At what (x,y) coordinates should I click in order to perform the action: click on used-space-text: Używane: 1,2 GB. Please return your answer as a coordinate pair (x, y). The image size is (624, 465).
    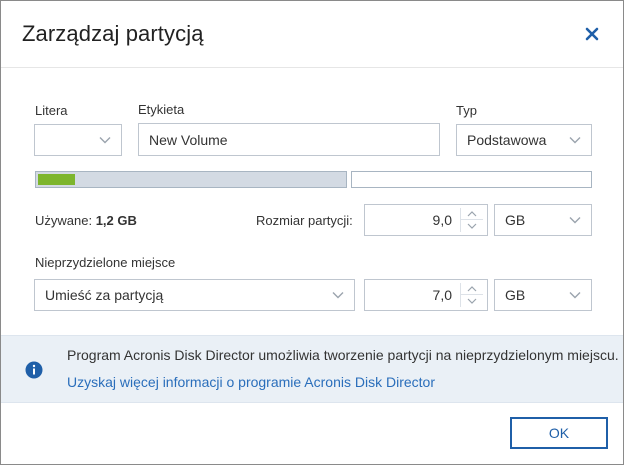
    Looking at the image, I should click on (86, 220).